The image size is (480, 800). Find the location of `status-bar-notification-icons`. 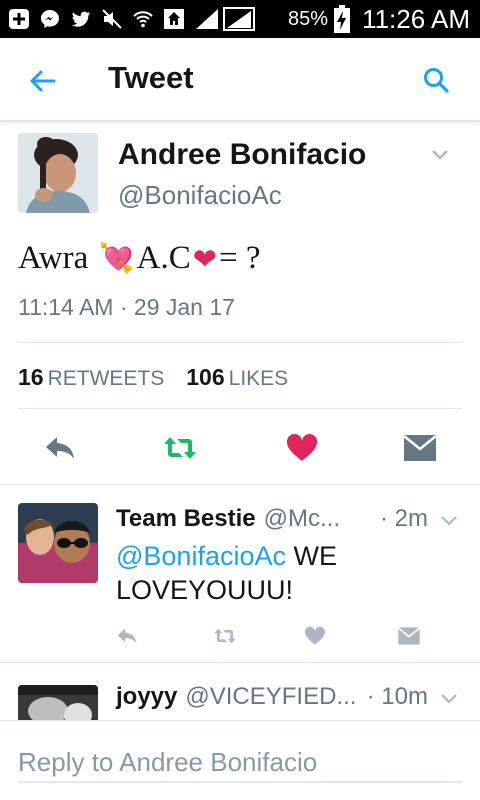

status-bar-notification-icons is located at coordinates (132, 19).